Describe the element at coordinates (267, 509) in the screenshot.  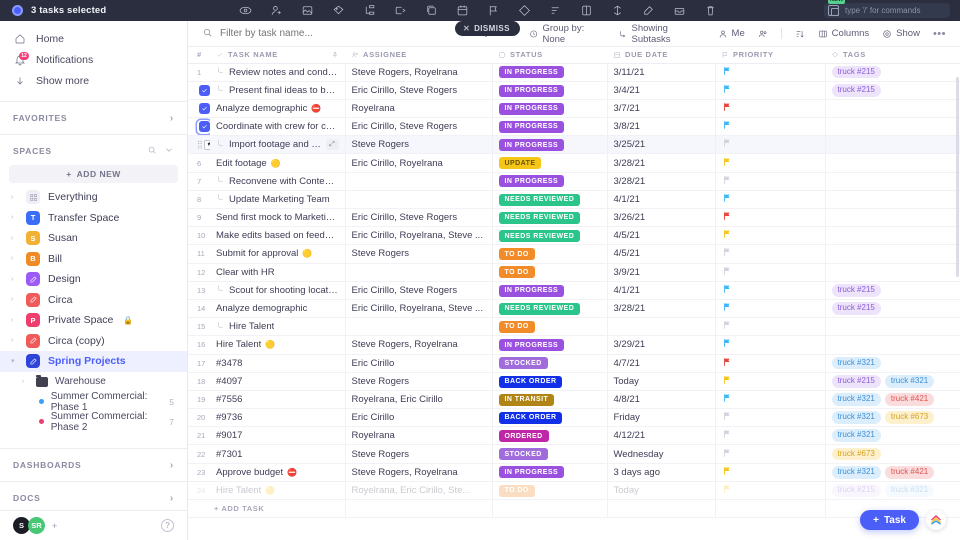
I see `add-task-button: + ADD TASK` at that location.